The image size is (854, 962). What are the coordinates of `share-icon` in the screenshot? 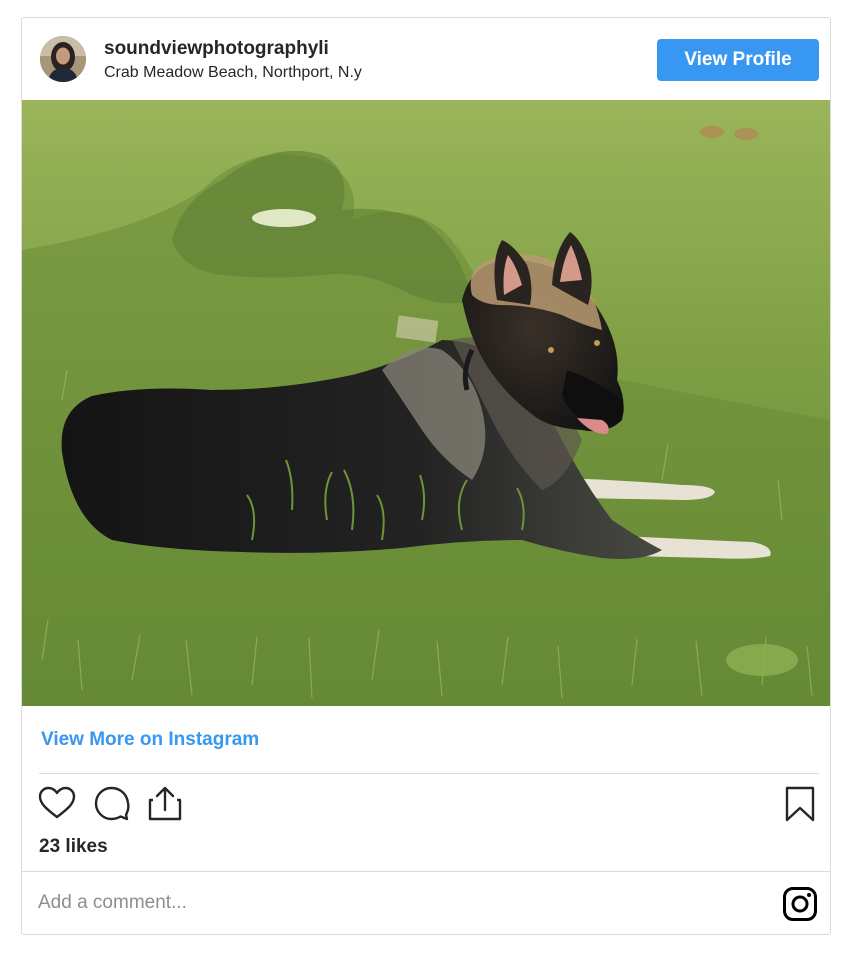 It's located at (165, 804).